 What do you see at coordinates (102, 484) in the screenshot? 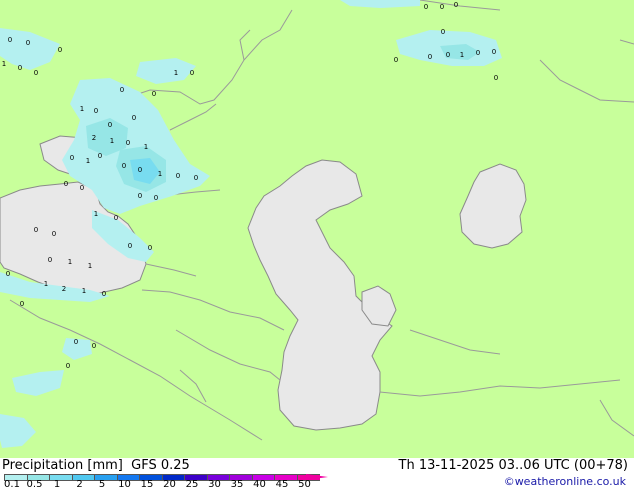
I see `scale-tick-label: 5` at bounding box center [102, 484].